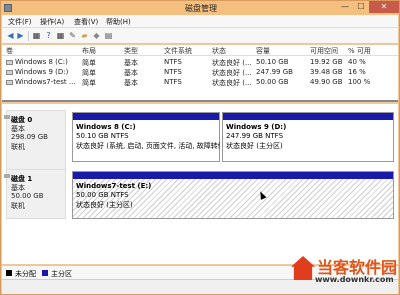 Image resolution: width=400 pixels, height=295 pixels. Describe the element at coordinates (20, 35) in the screenshot. I see `forward-icon: ▶` at that location.